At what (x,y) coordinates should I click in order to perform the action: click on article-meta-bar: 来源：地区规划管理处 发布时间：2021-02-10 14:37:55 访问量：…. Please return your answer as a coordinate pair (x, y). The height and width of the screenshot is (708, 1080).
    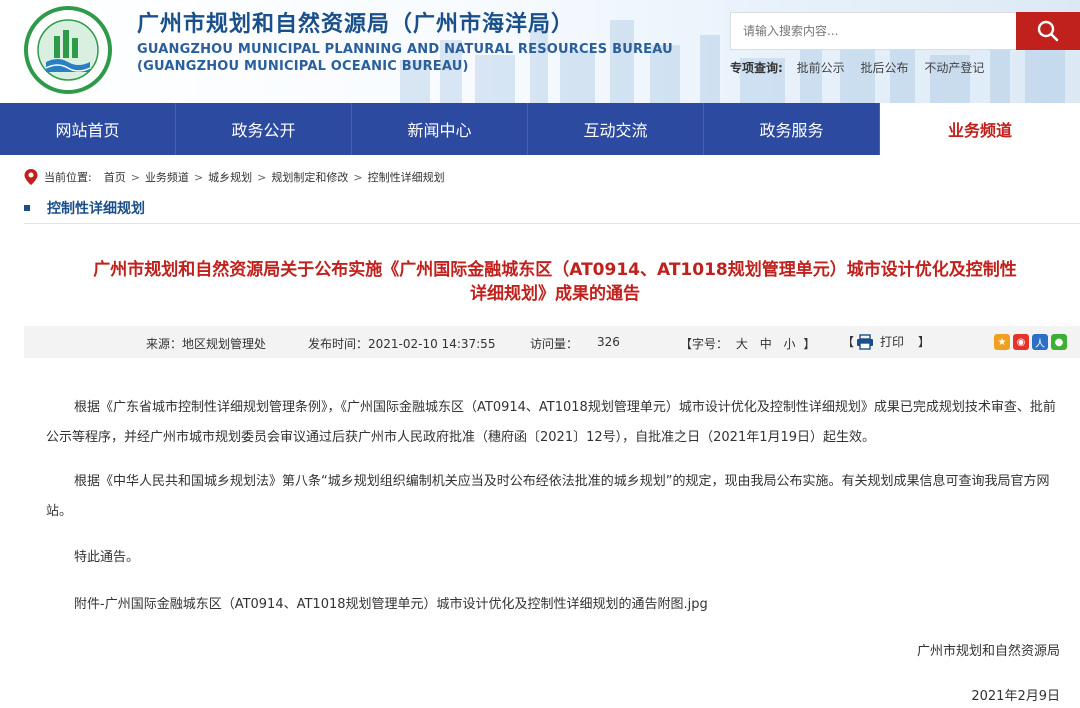
    Looking at the image, I should click on (552, 342).